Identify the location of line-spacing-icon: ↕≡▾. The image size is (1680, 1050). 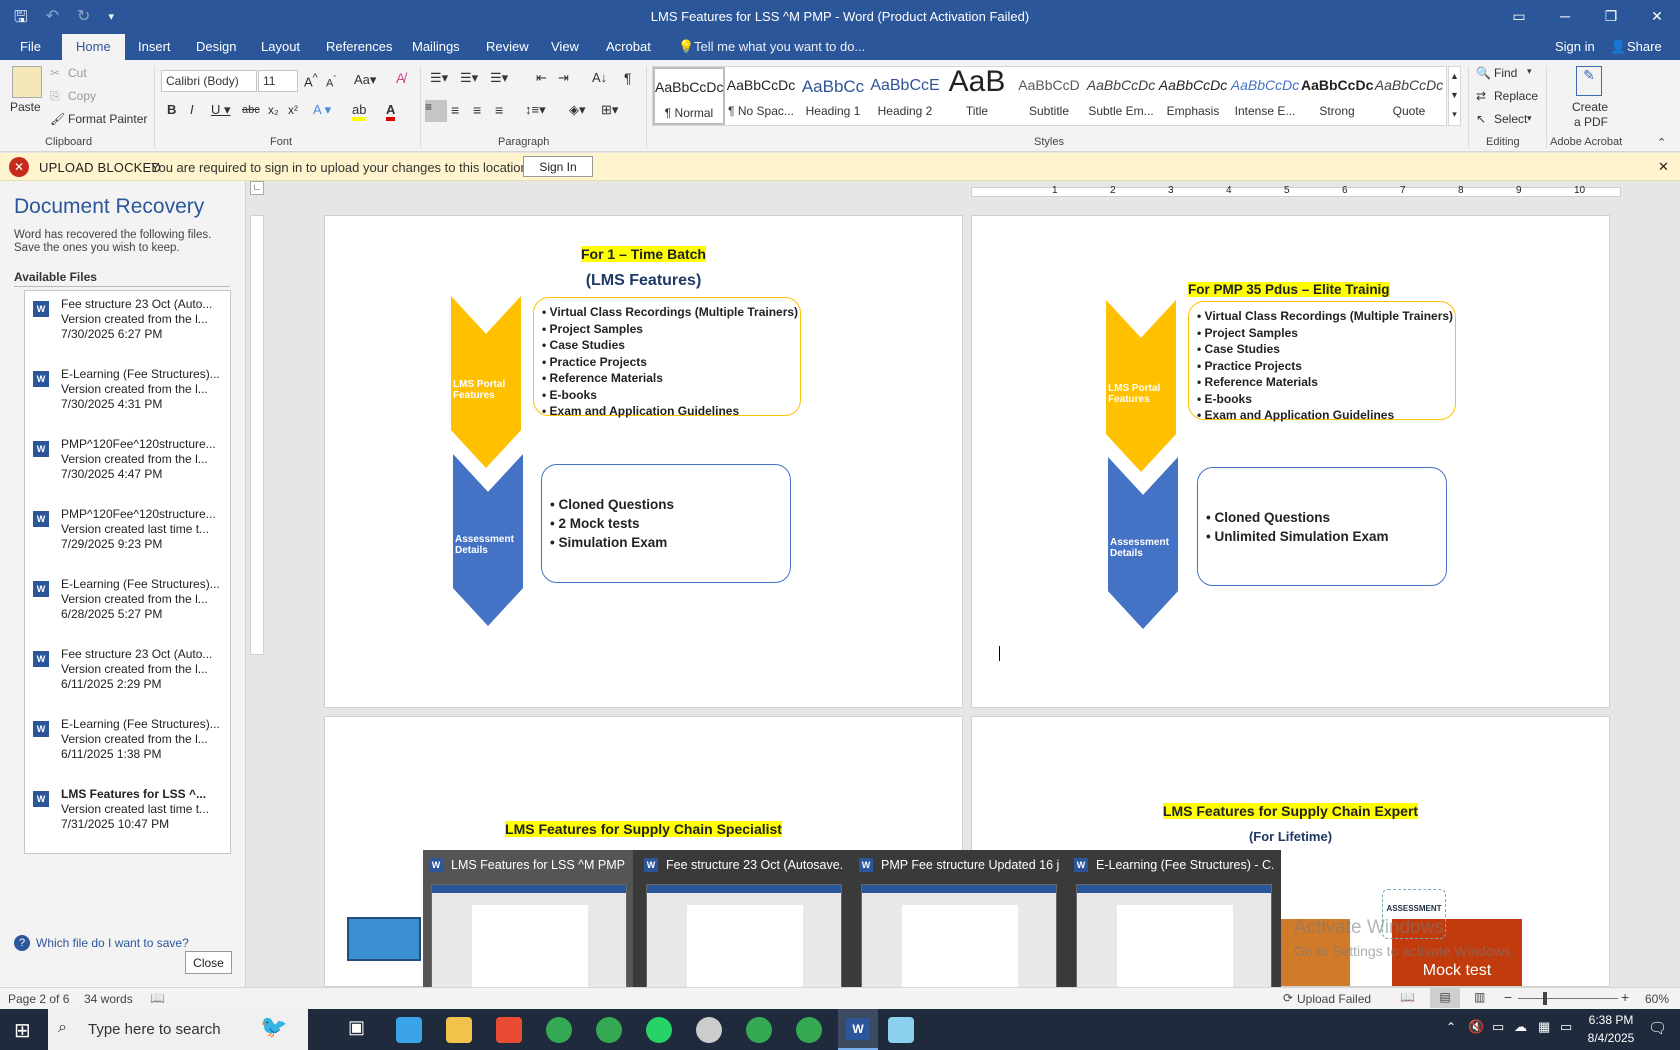
(535, 110).